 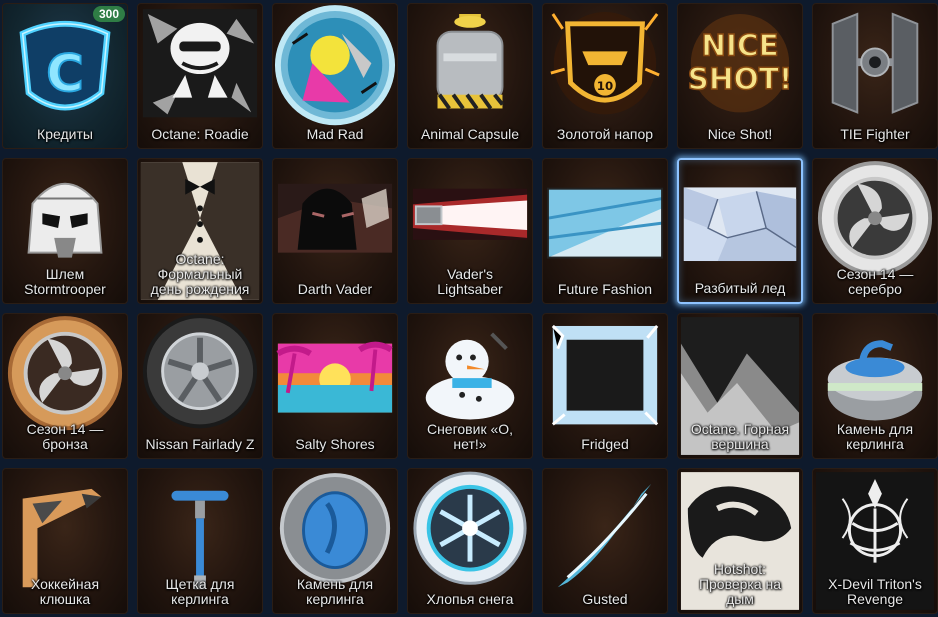 I want to click on item-label: X-Devil Triton's Revenge, so click(x=875, y=591).